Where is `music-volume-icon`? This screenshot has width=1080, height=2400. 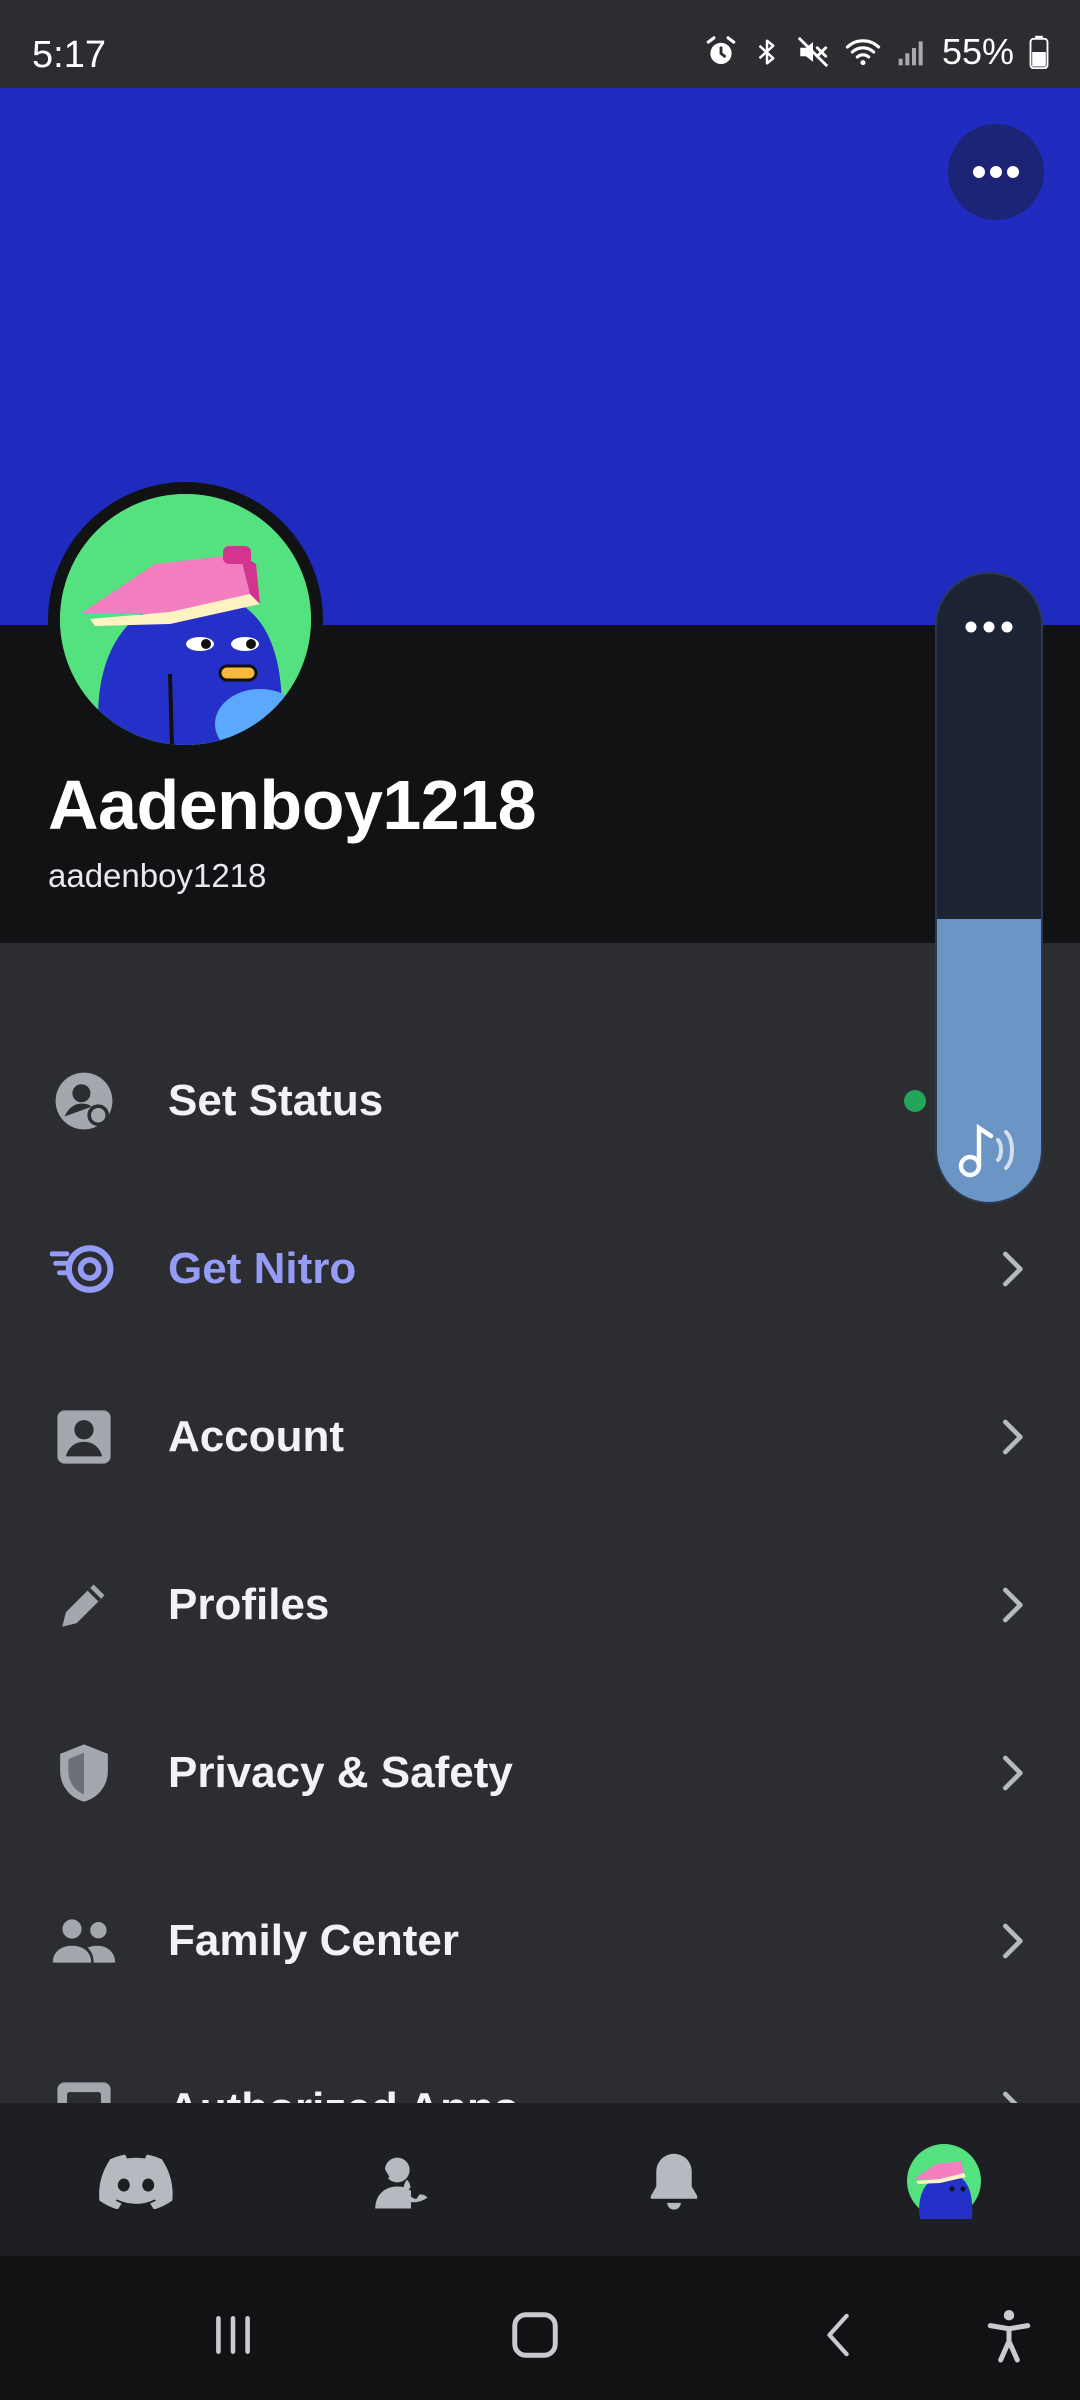
music-volume-icon is located at coordinates (989, 1150).